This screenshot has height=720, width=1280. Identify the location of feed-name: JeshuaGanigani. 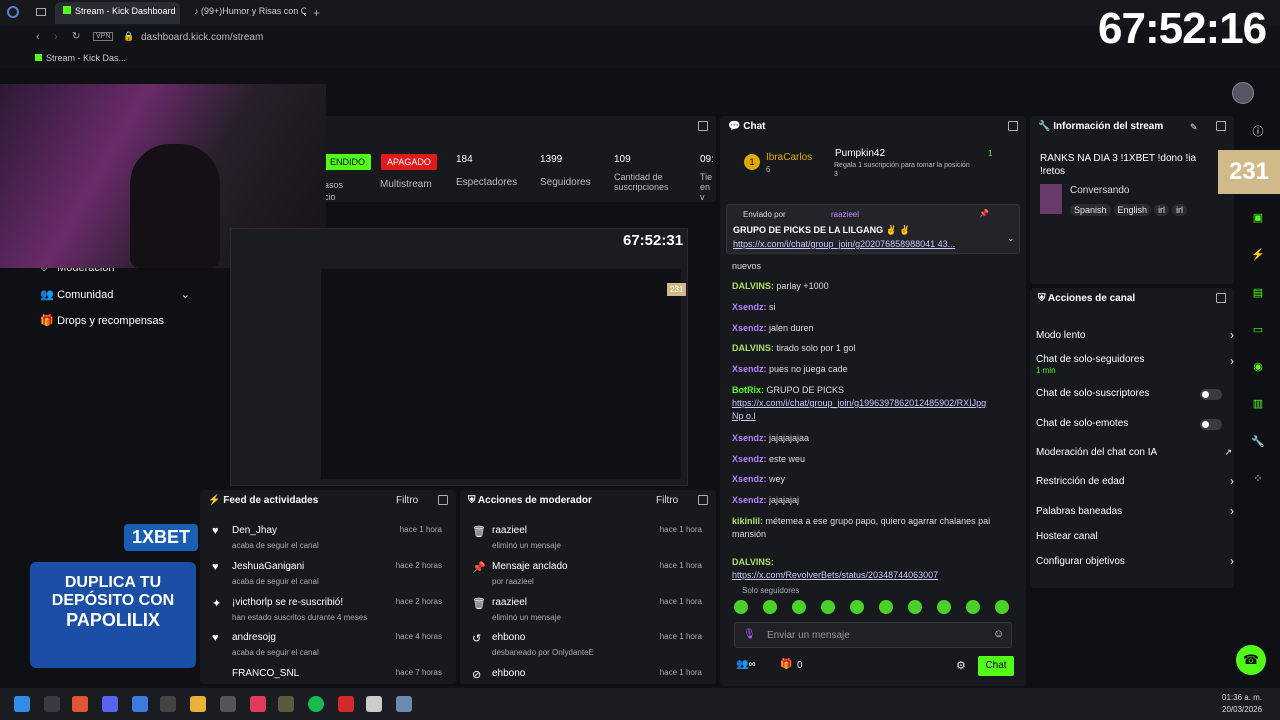
(268, 566).